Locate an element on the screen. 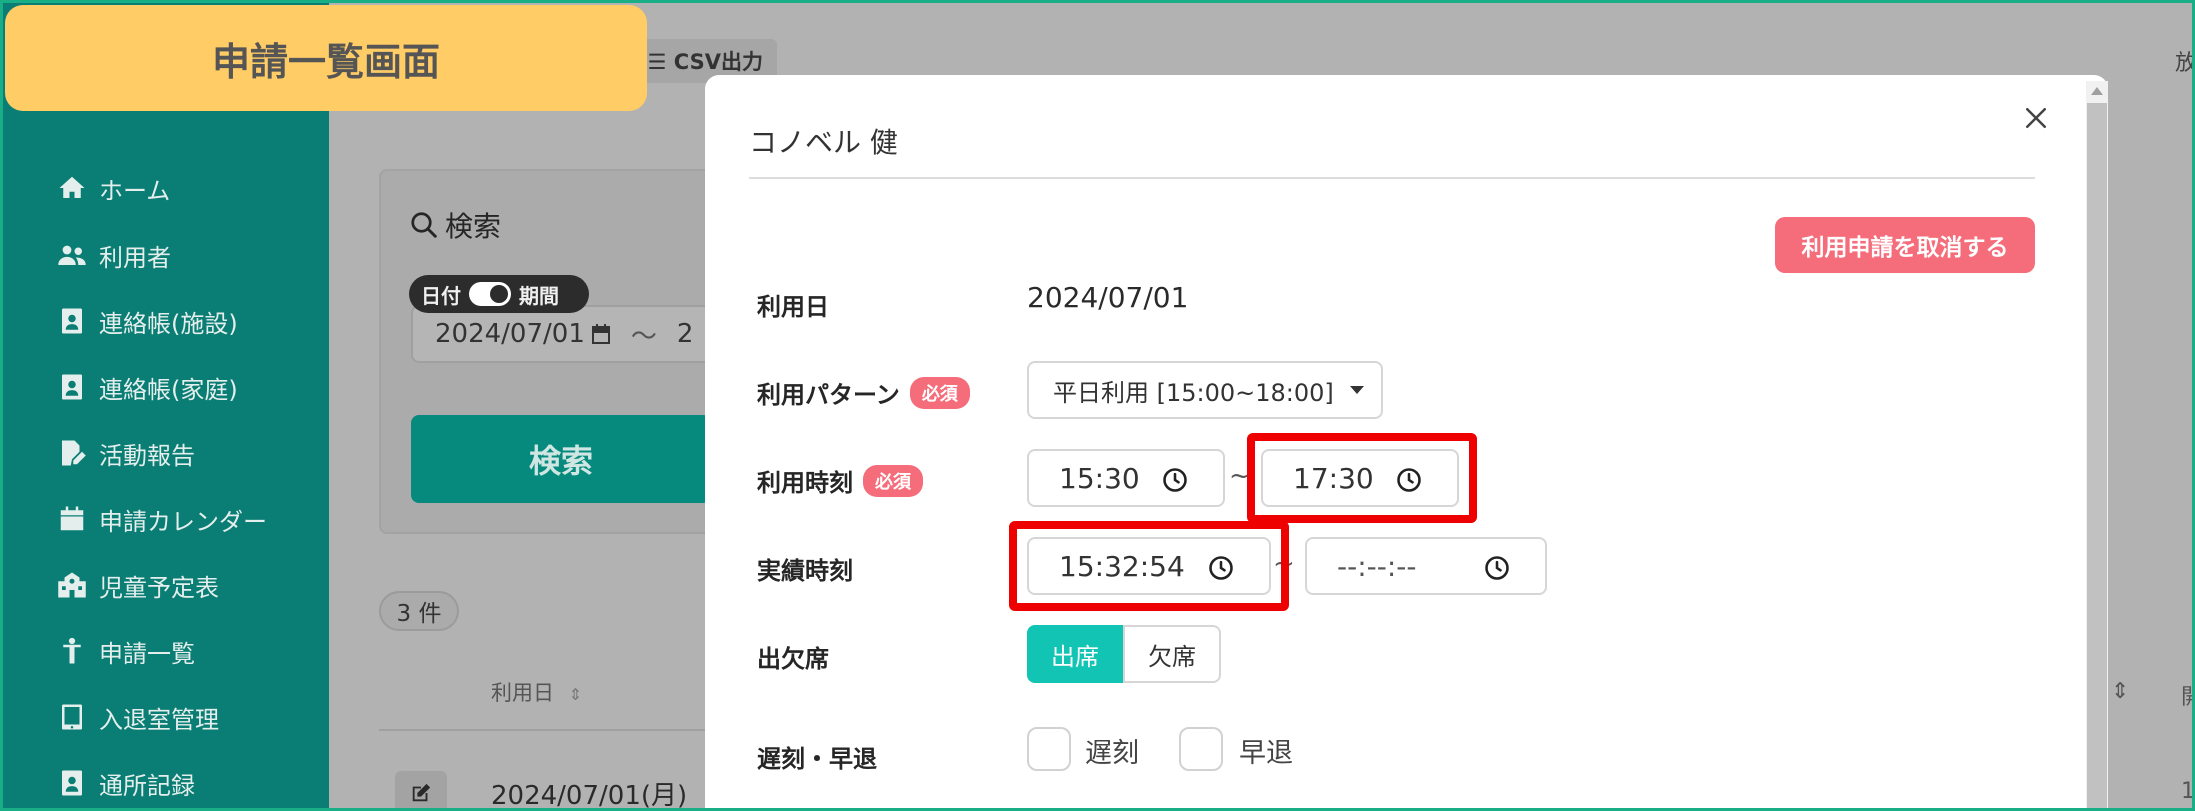 This screenshot has width=2195, height=811. modal-divider is located at coordinates (1392, 178).